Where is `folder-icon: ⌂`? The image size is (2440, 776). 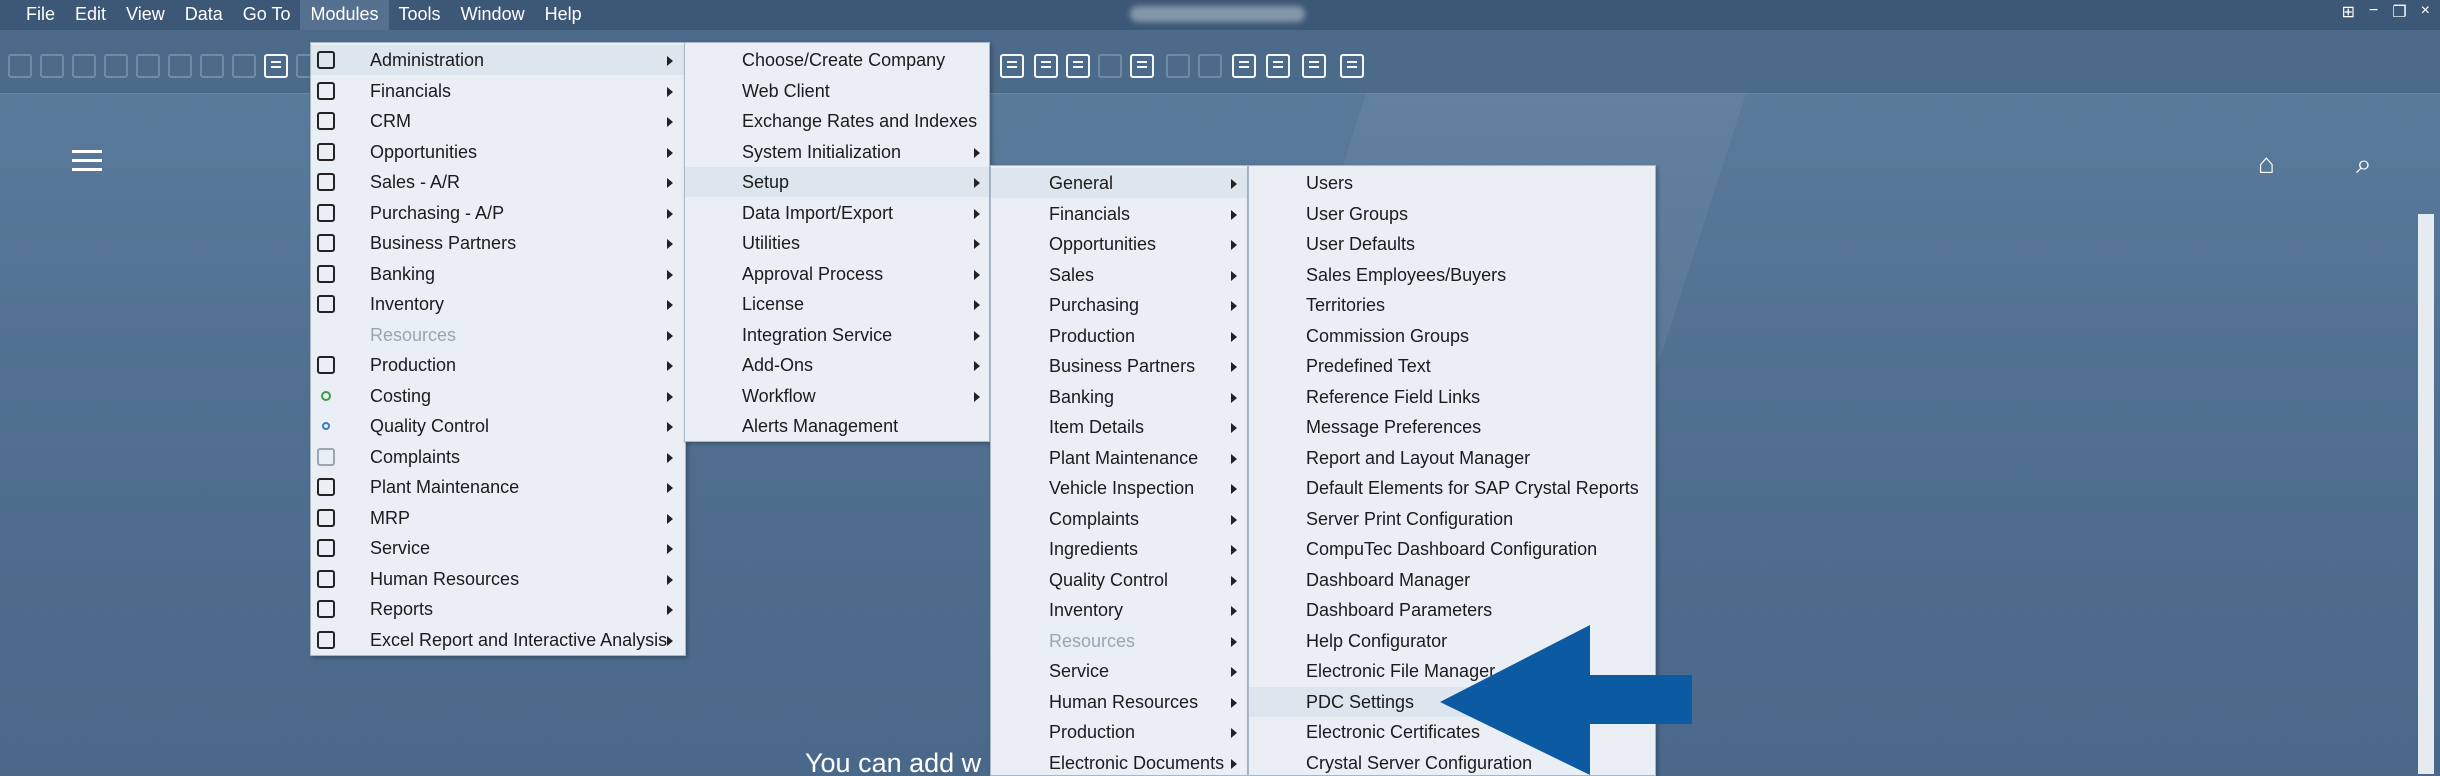 folder-icon: ⌂ is located at coordinates (2266, 164).